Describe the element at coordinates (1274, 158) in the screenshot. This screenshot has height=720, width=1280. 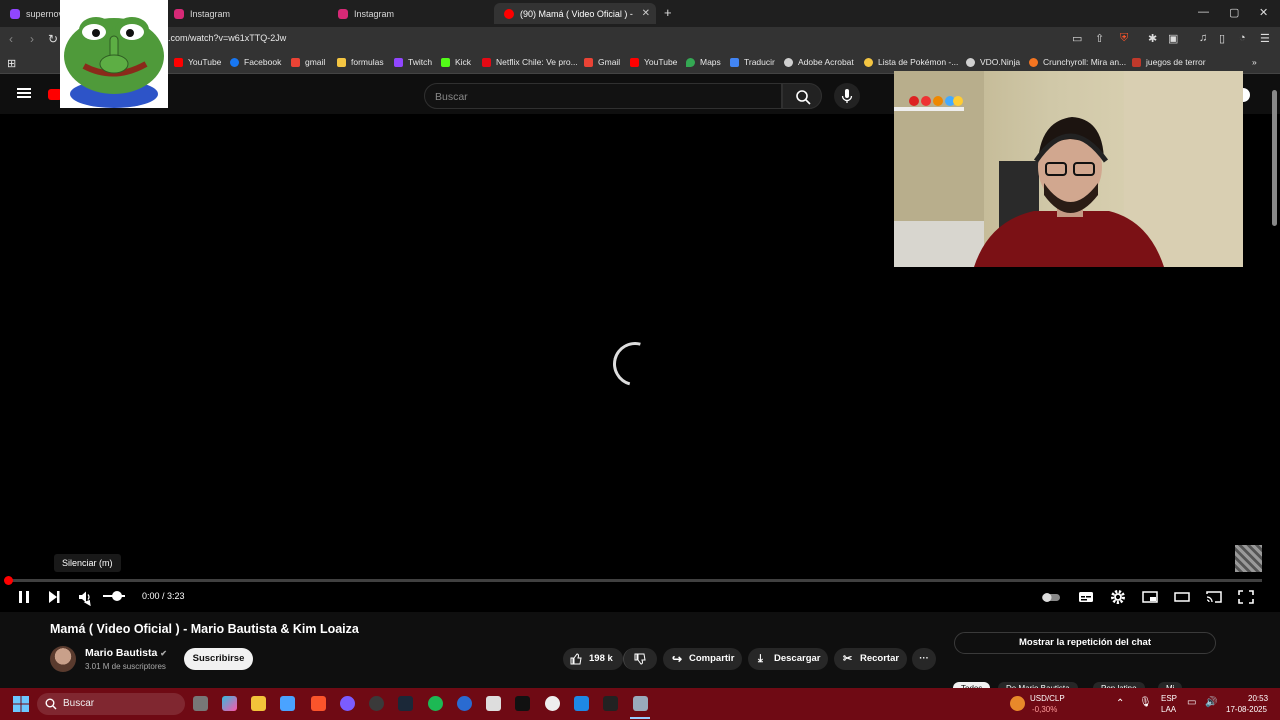
I see `page-scrollbar` at that location.